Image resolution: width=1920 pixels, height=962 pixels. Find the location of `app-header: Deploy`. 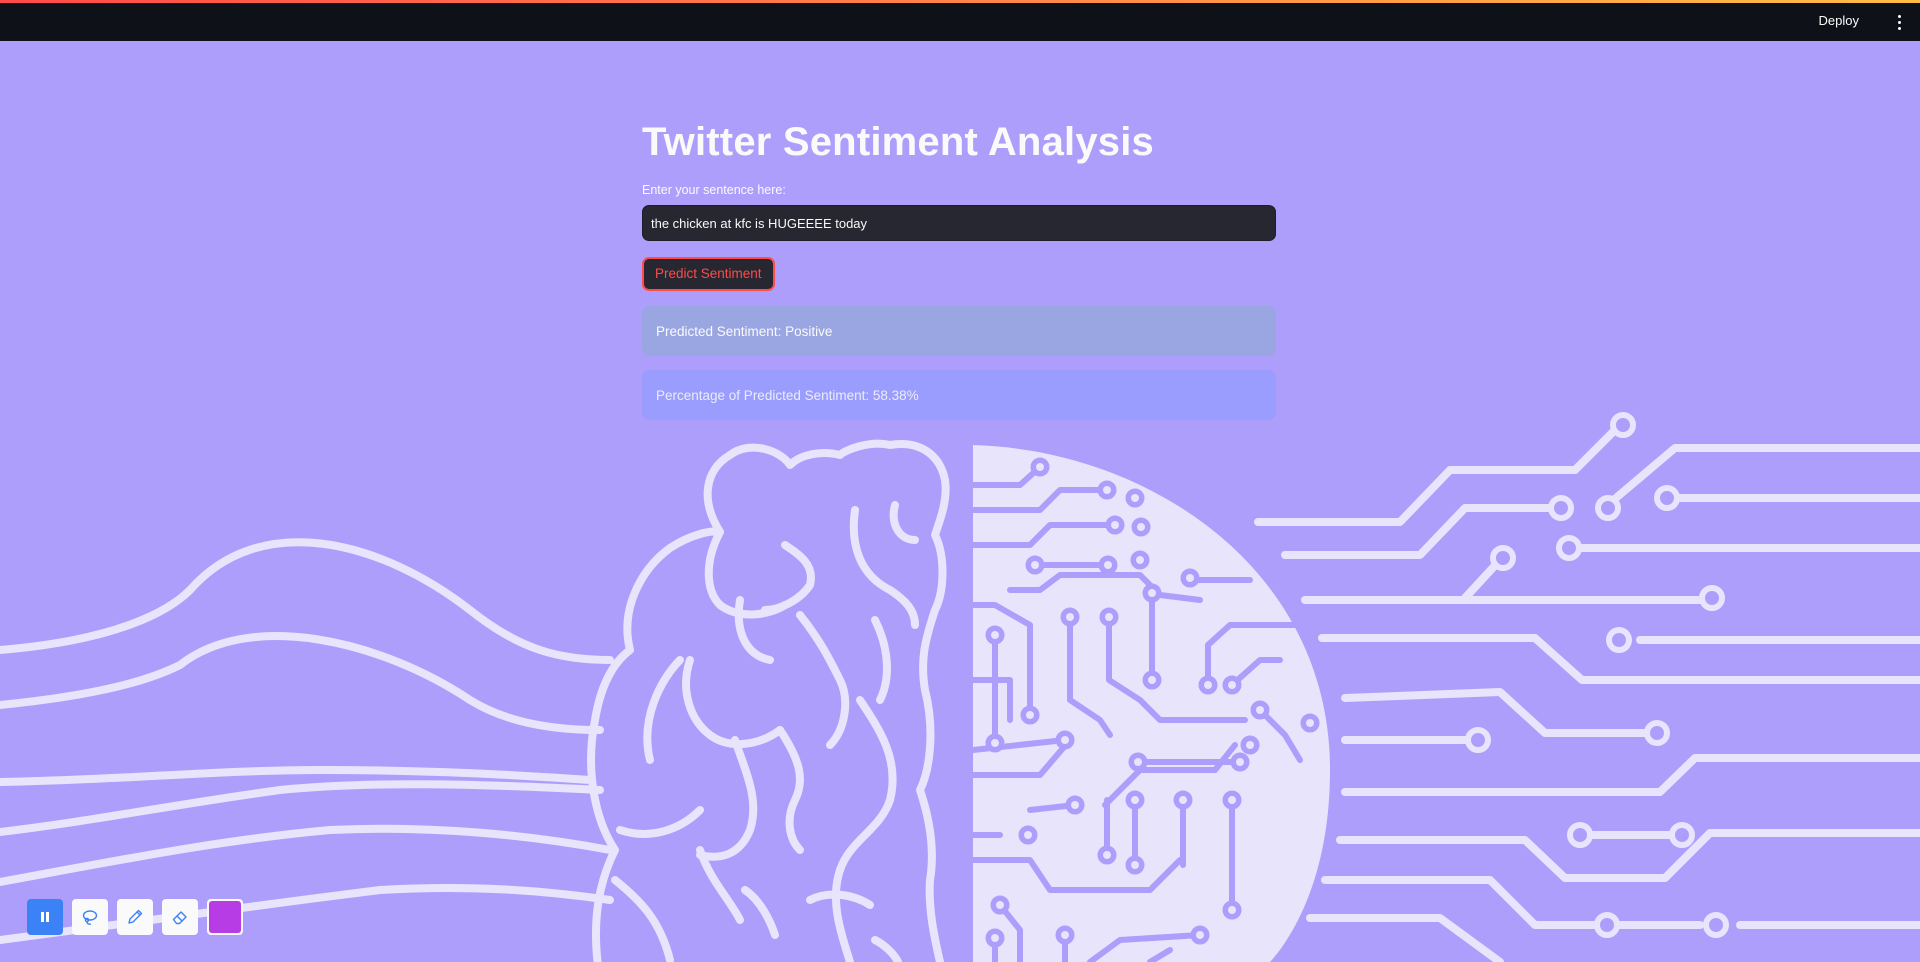

app-header: Deploy is located at coordinates (960, 22).